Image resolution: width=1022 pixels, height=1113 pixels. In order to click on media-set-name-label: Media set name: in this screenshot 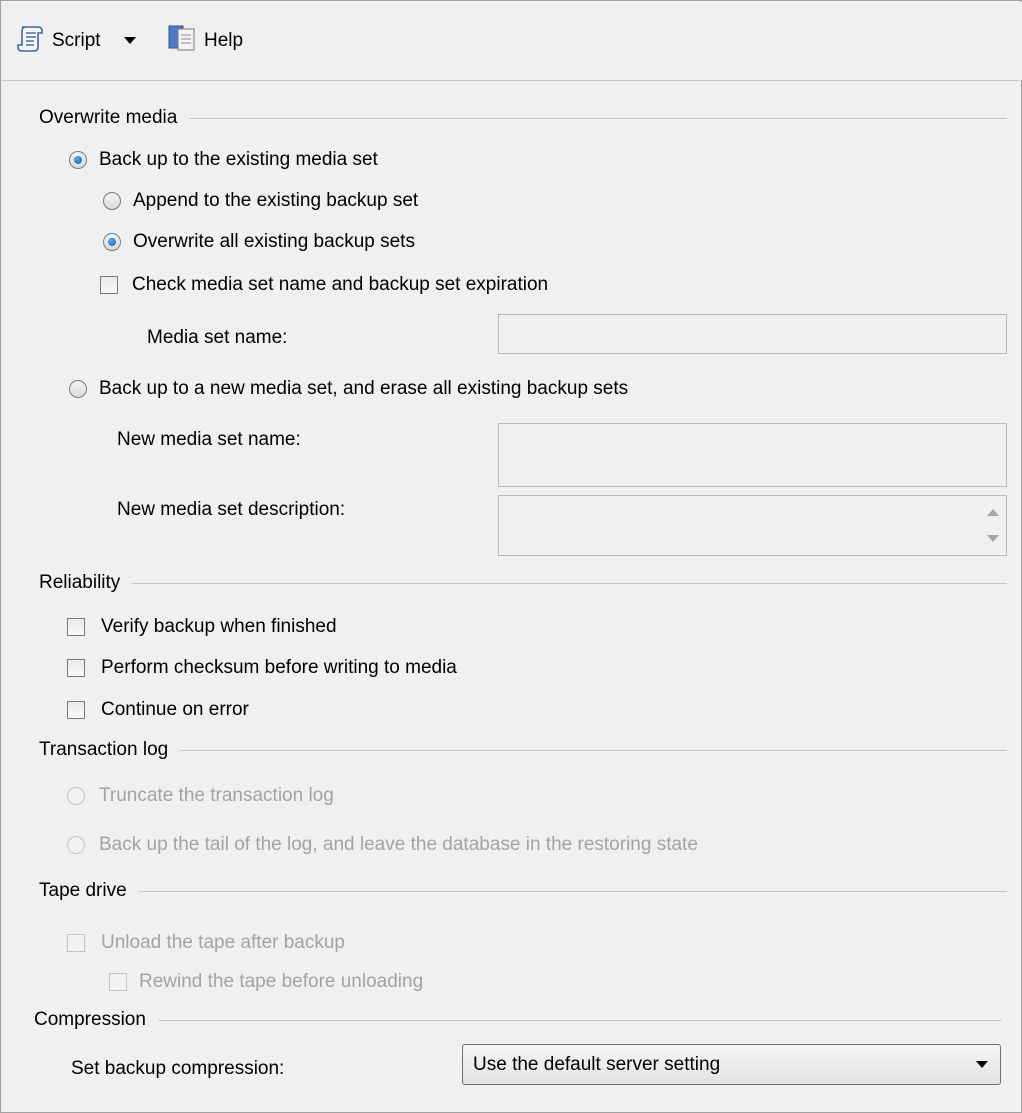, I will do `click(217, 337)`.